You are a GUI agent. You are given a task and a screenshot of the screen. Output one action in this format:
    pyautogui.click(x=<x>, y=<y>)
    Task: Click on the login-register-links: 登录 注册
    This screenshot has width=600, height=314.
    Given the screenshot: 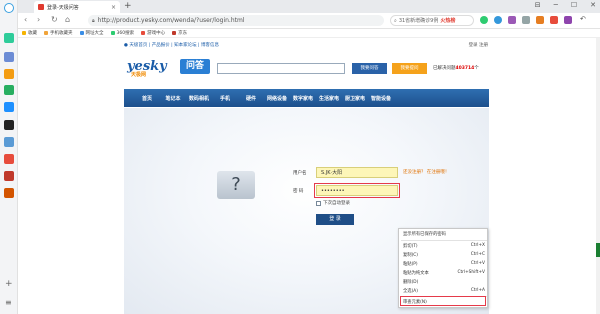 What is the action you would take?
    pyautogui.click(x=478, y=46)
    